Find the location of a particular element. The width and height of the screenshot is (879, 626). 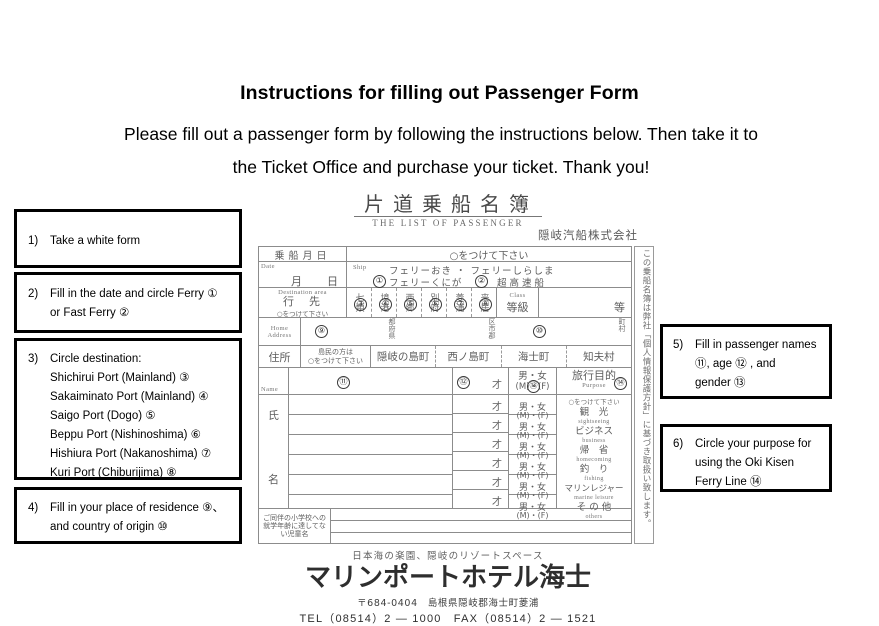

date-field: Date 月 日 is located at coordinates (303, 275).